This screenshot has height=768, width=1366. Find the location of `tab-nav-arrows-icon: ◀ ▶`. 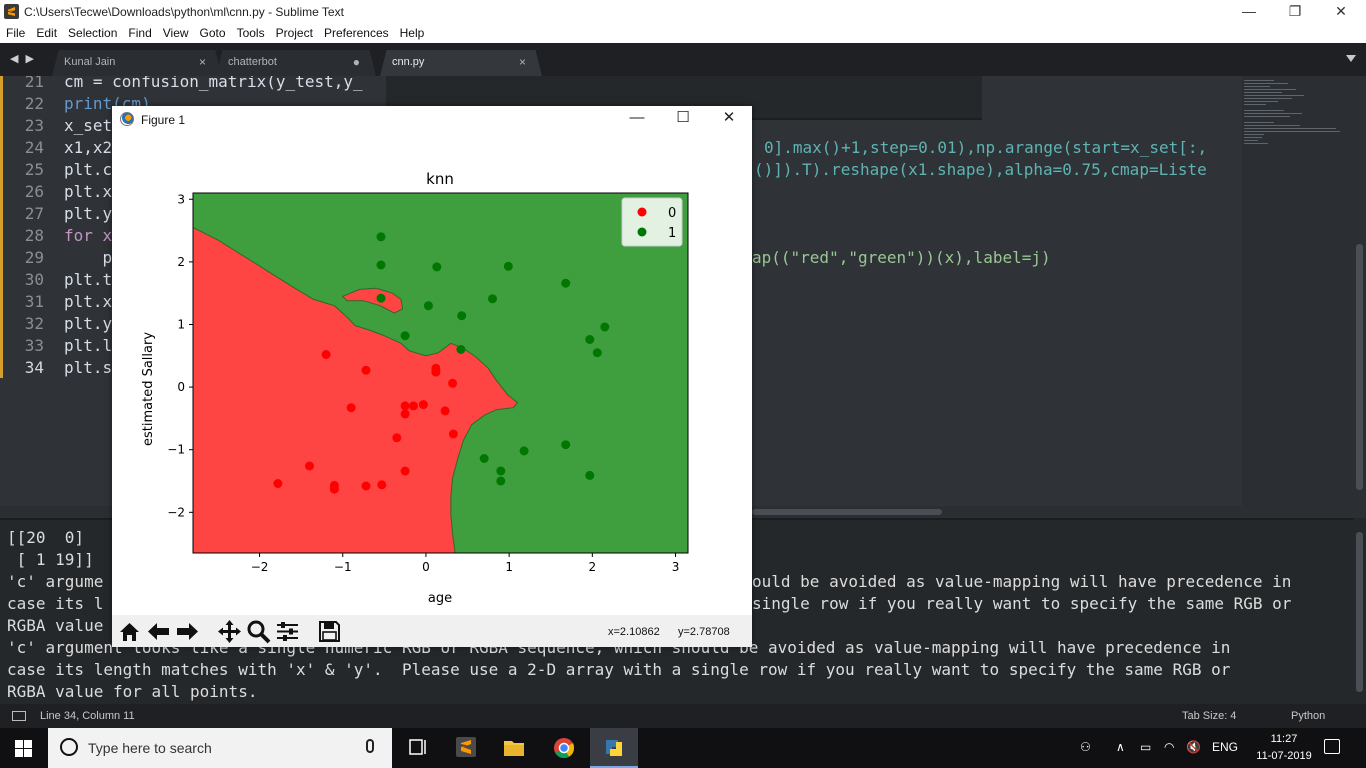

tab-nav-arrows-icon: ◀ ▶ is located at coordinates (23, 58).